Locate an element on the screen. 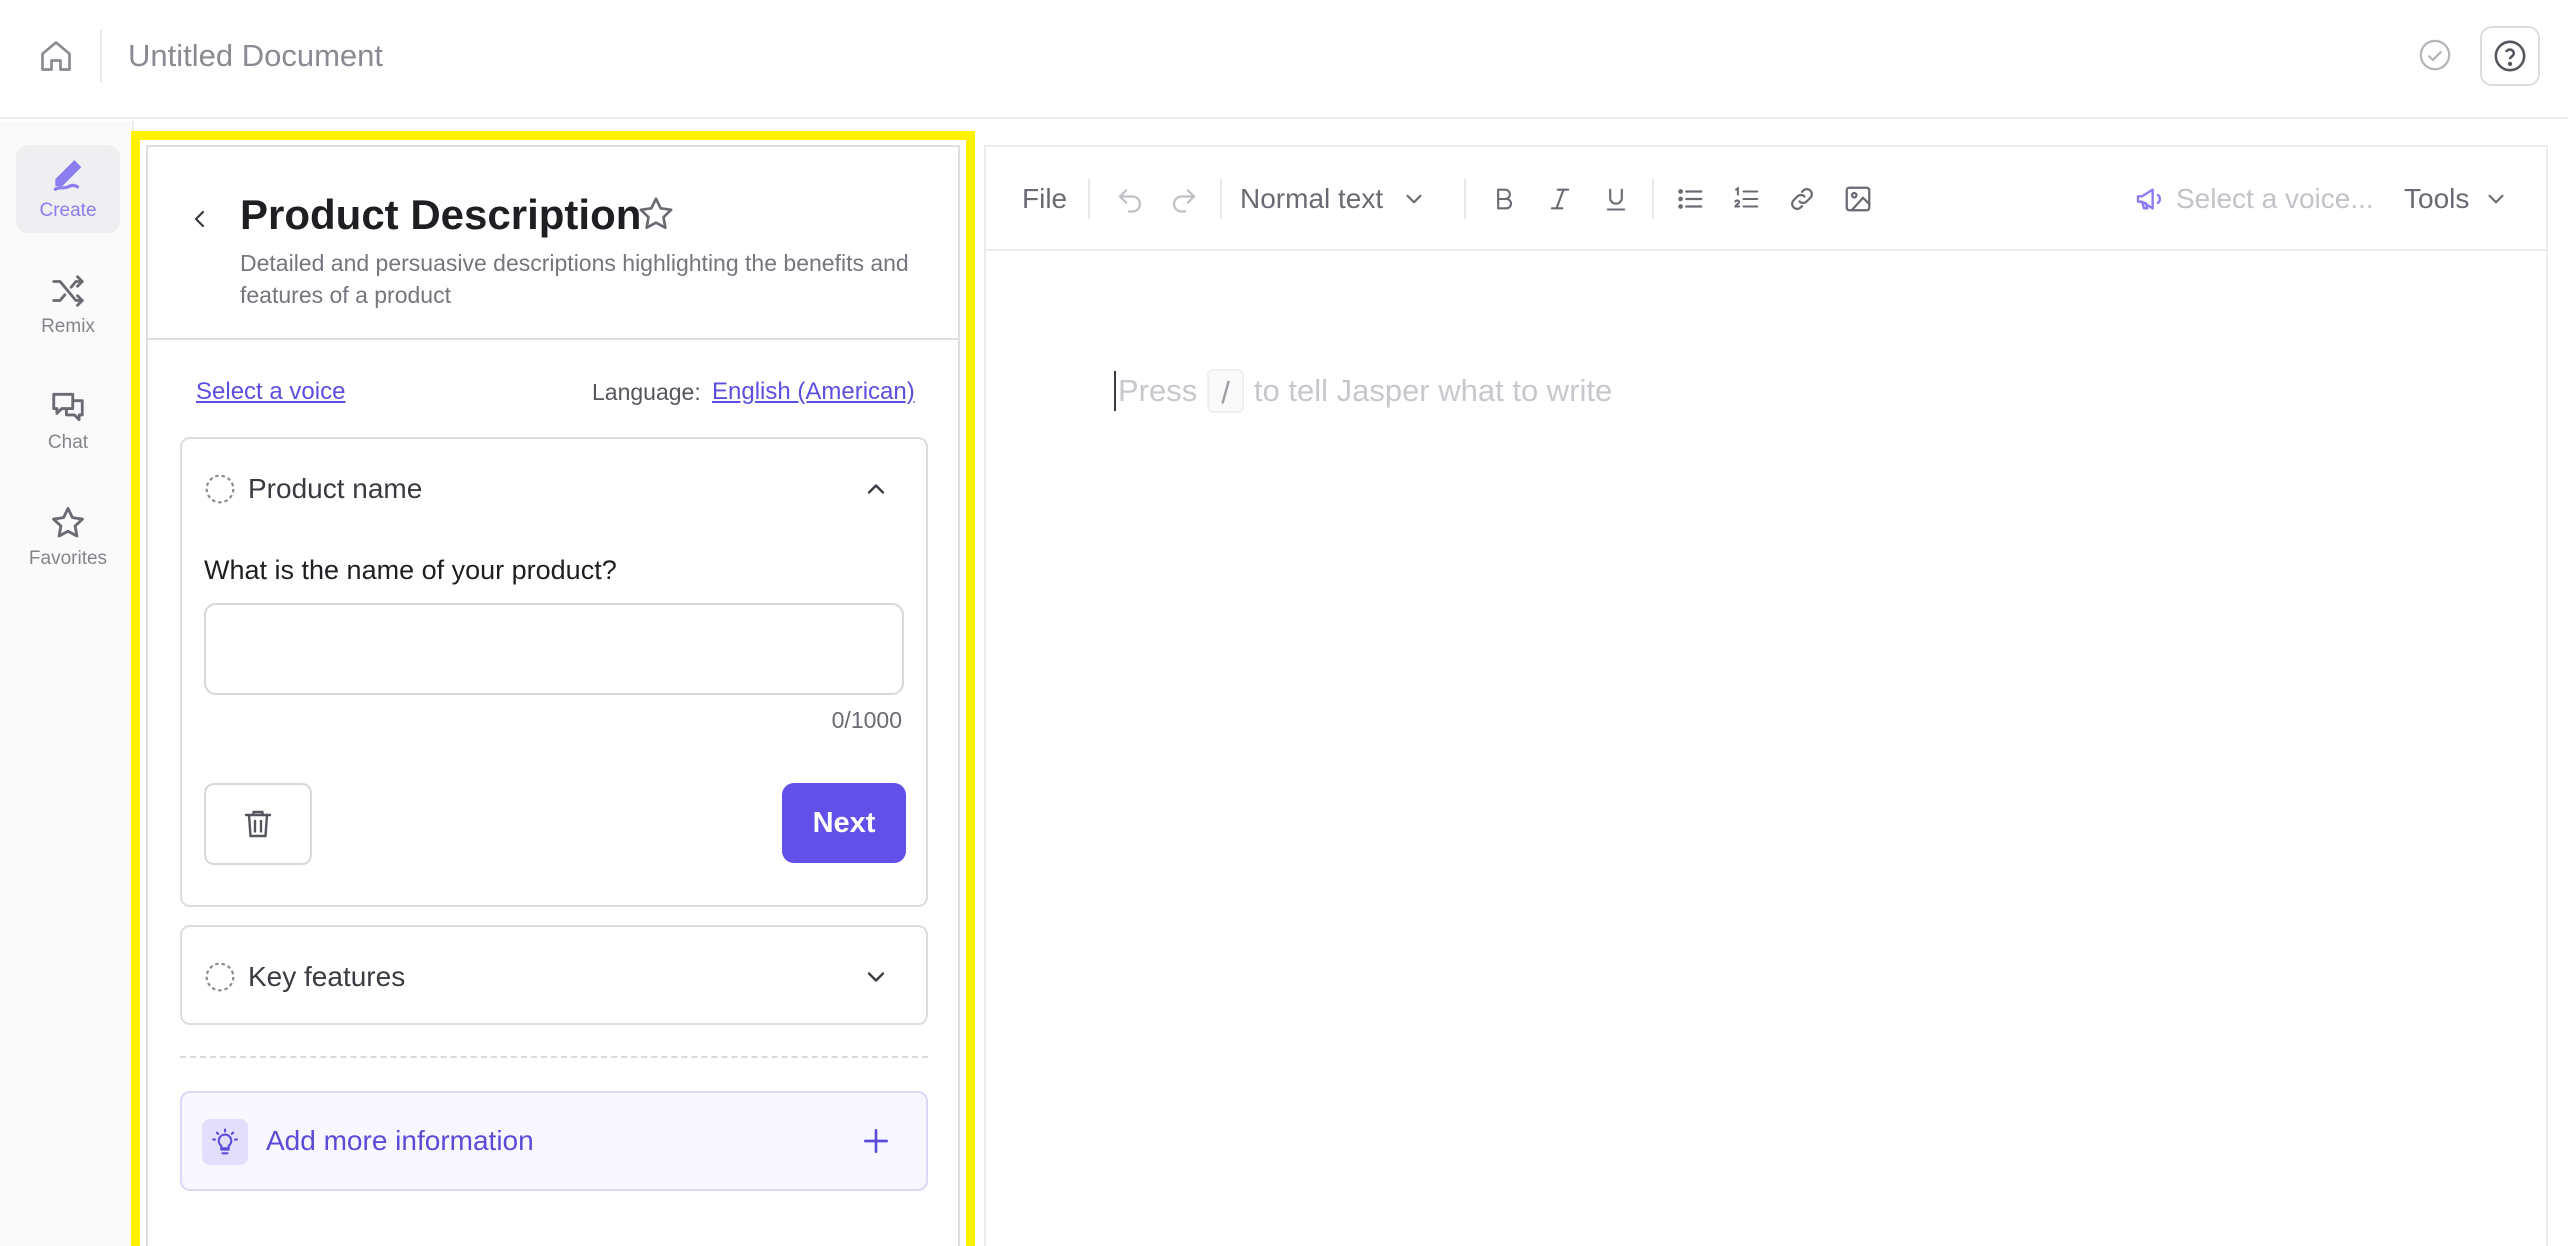 This screenshot has height=1246, width=2568. panel-title: Product Description is located at coordinates (441, 214).